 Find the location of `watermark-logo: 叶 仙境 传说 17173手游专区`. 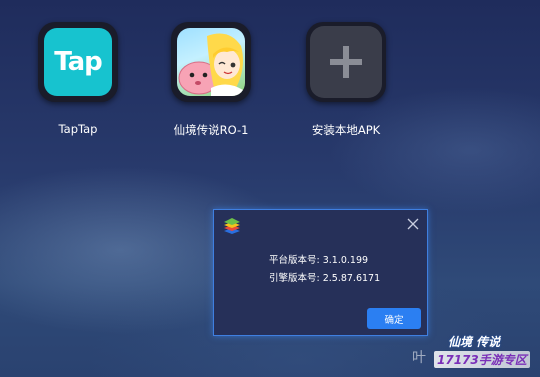

watermark-logo: 叶 仙境 传说 17173手游专区 is located at coordinates (472, 351).